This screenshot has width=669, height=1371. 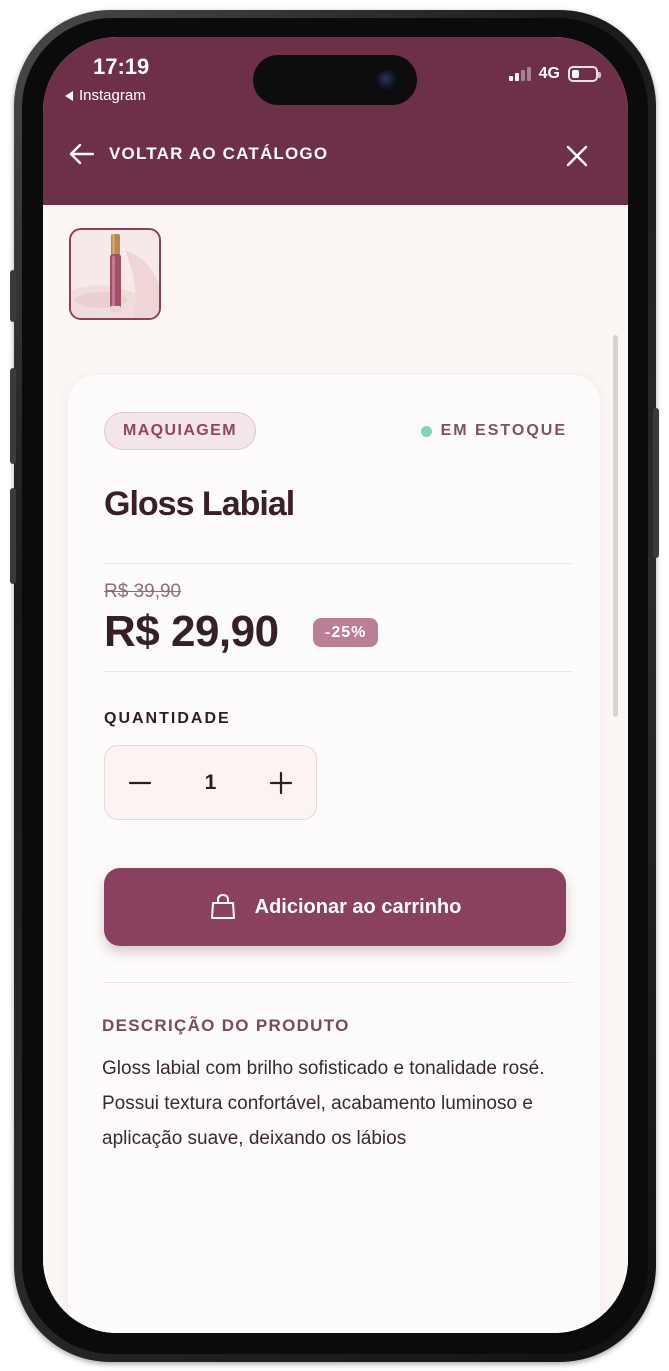 I want to click on header-bar: 17:19 Instagram 4G VOLTAR AO CATÁLOGO, so click(x=335, y=121).